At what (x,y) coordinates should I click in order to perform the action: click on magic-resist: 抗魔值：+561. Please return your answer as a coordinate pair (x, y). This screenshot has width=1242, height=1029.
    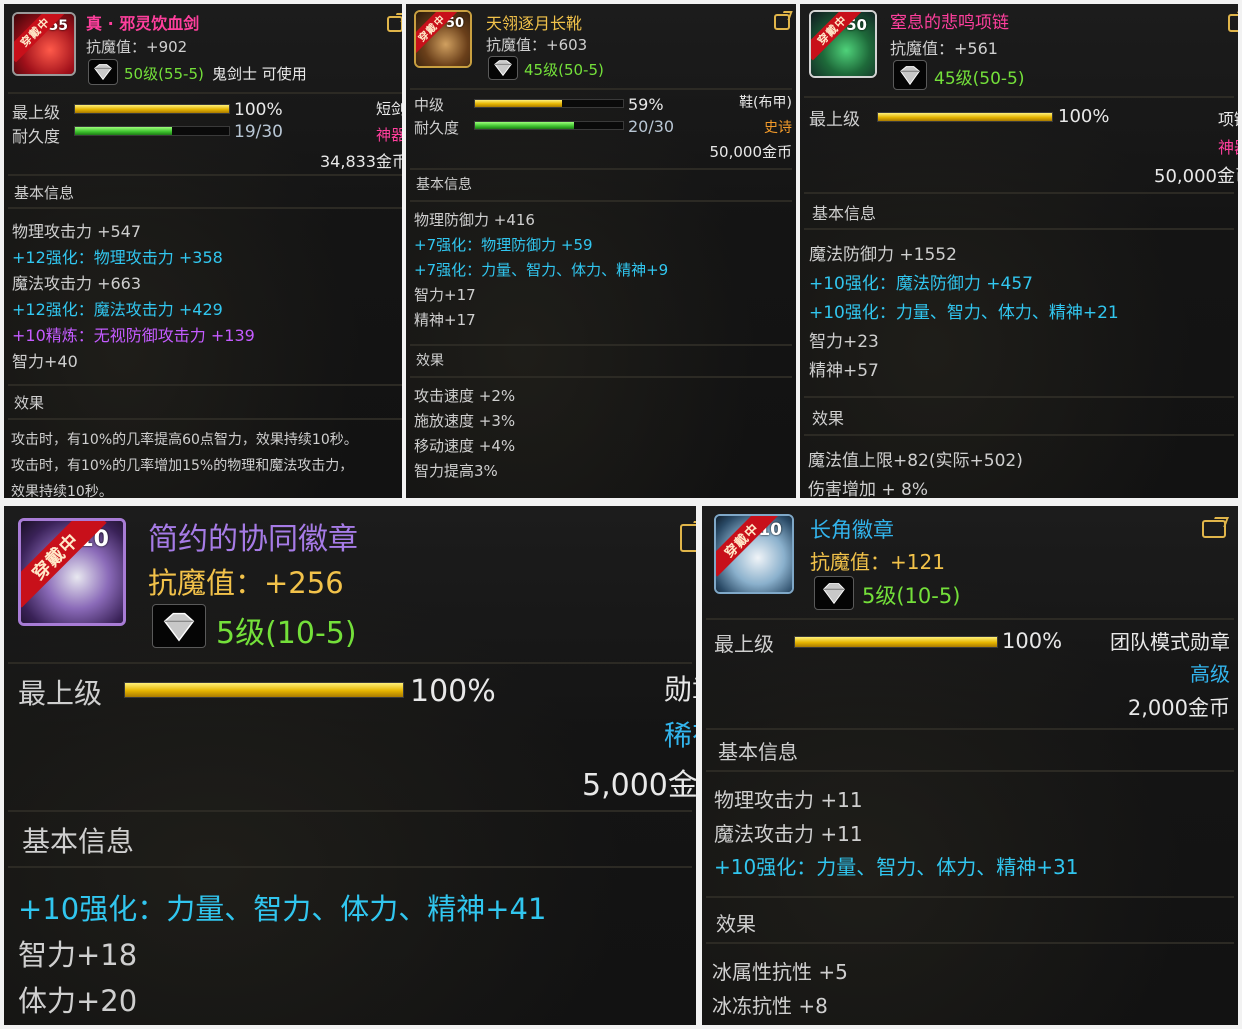
    Looking at the image, I should click on (944, 48).